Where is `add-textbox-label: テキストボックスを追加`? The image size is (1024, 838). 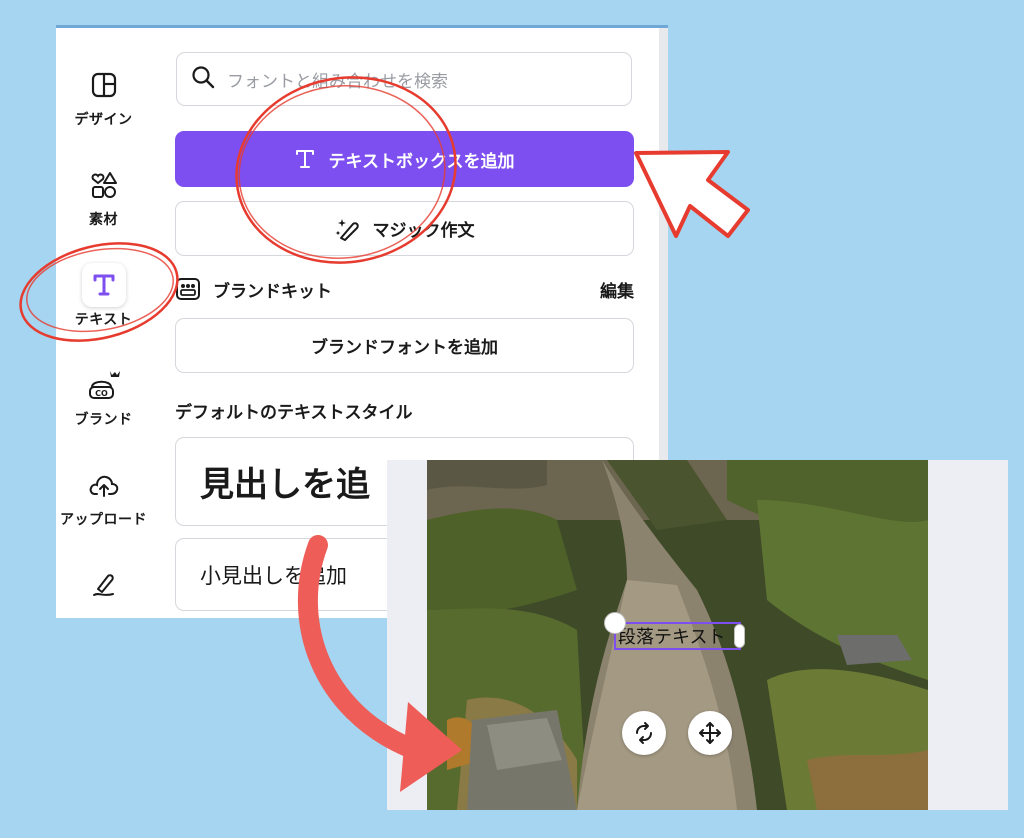
add-textbox-label: テキストボックスを追加 is located at coordinates (421, 161).